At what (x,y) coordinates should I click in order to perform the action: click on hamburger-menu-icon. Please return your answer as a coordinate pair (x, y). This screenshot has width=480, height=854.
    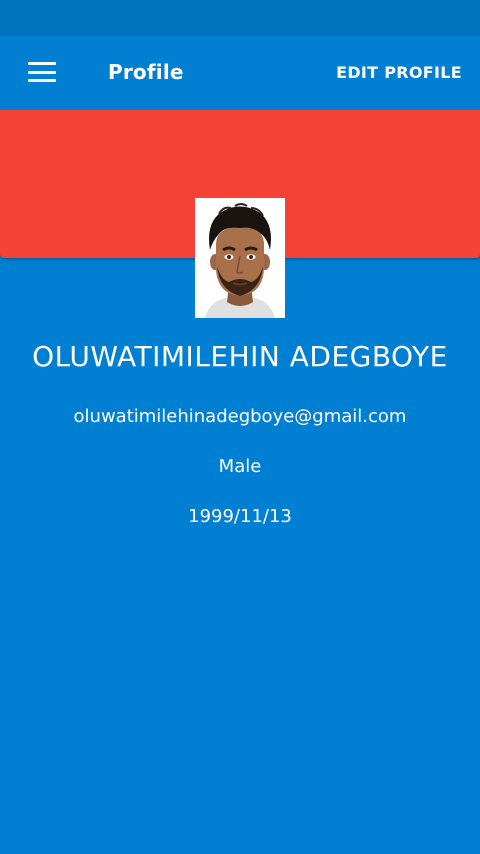
    Looking at the image, I should click on (42, 72).